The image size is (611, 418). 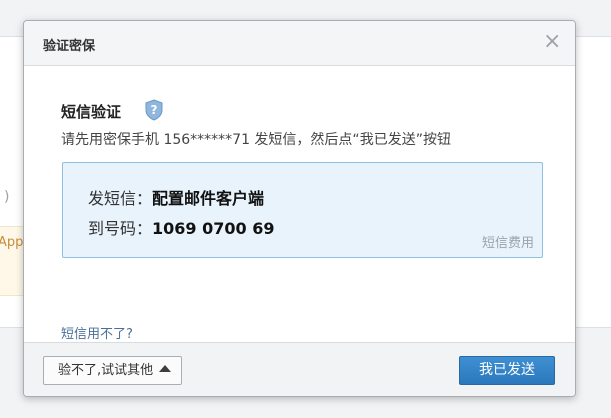 I want to click on question-shield-icon: ?, so click(x=154, y=110).